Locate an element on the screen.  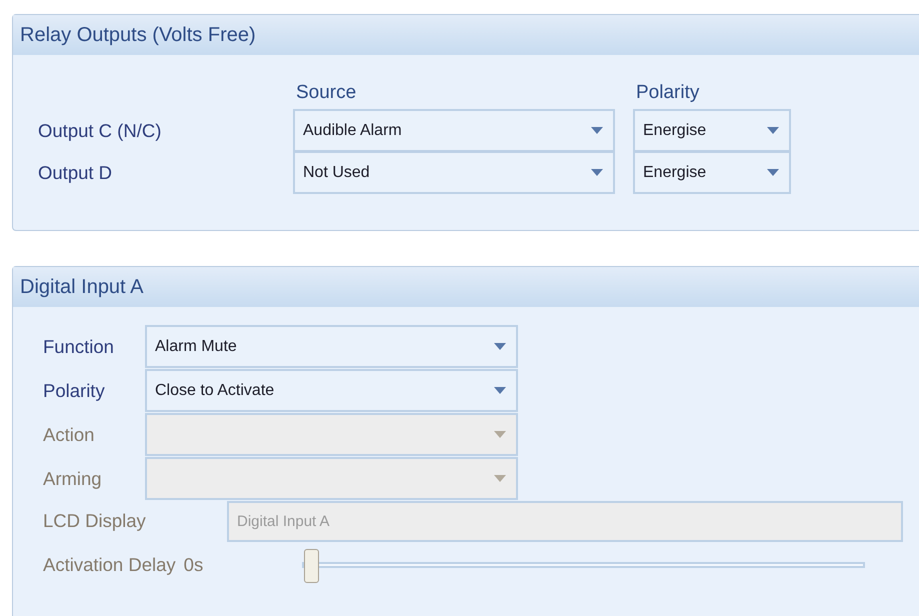
panel-title: Relay Outputs (Volts Free) is located at coordinates (138, 35).